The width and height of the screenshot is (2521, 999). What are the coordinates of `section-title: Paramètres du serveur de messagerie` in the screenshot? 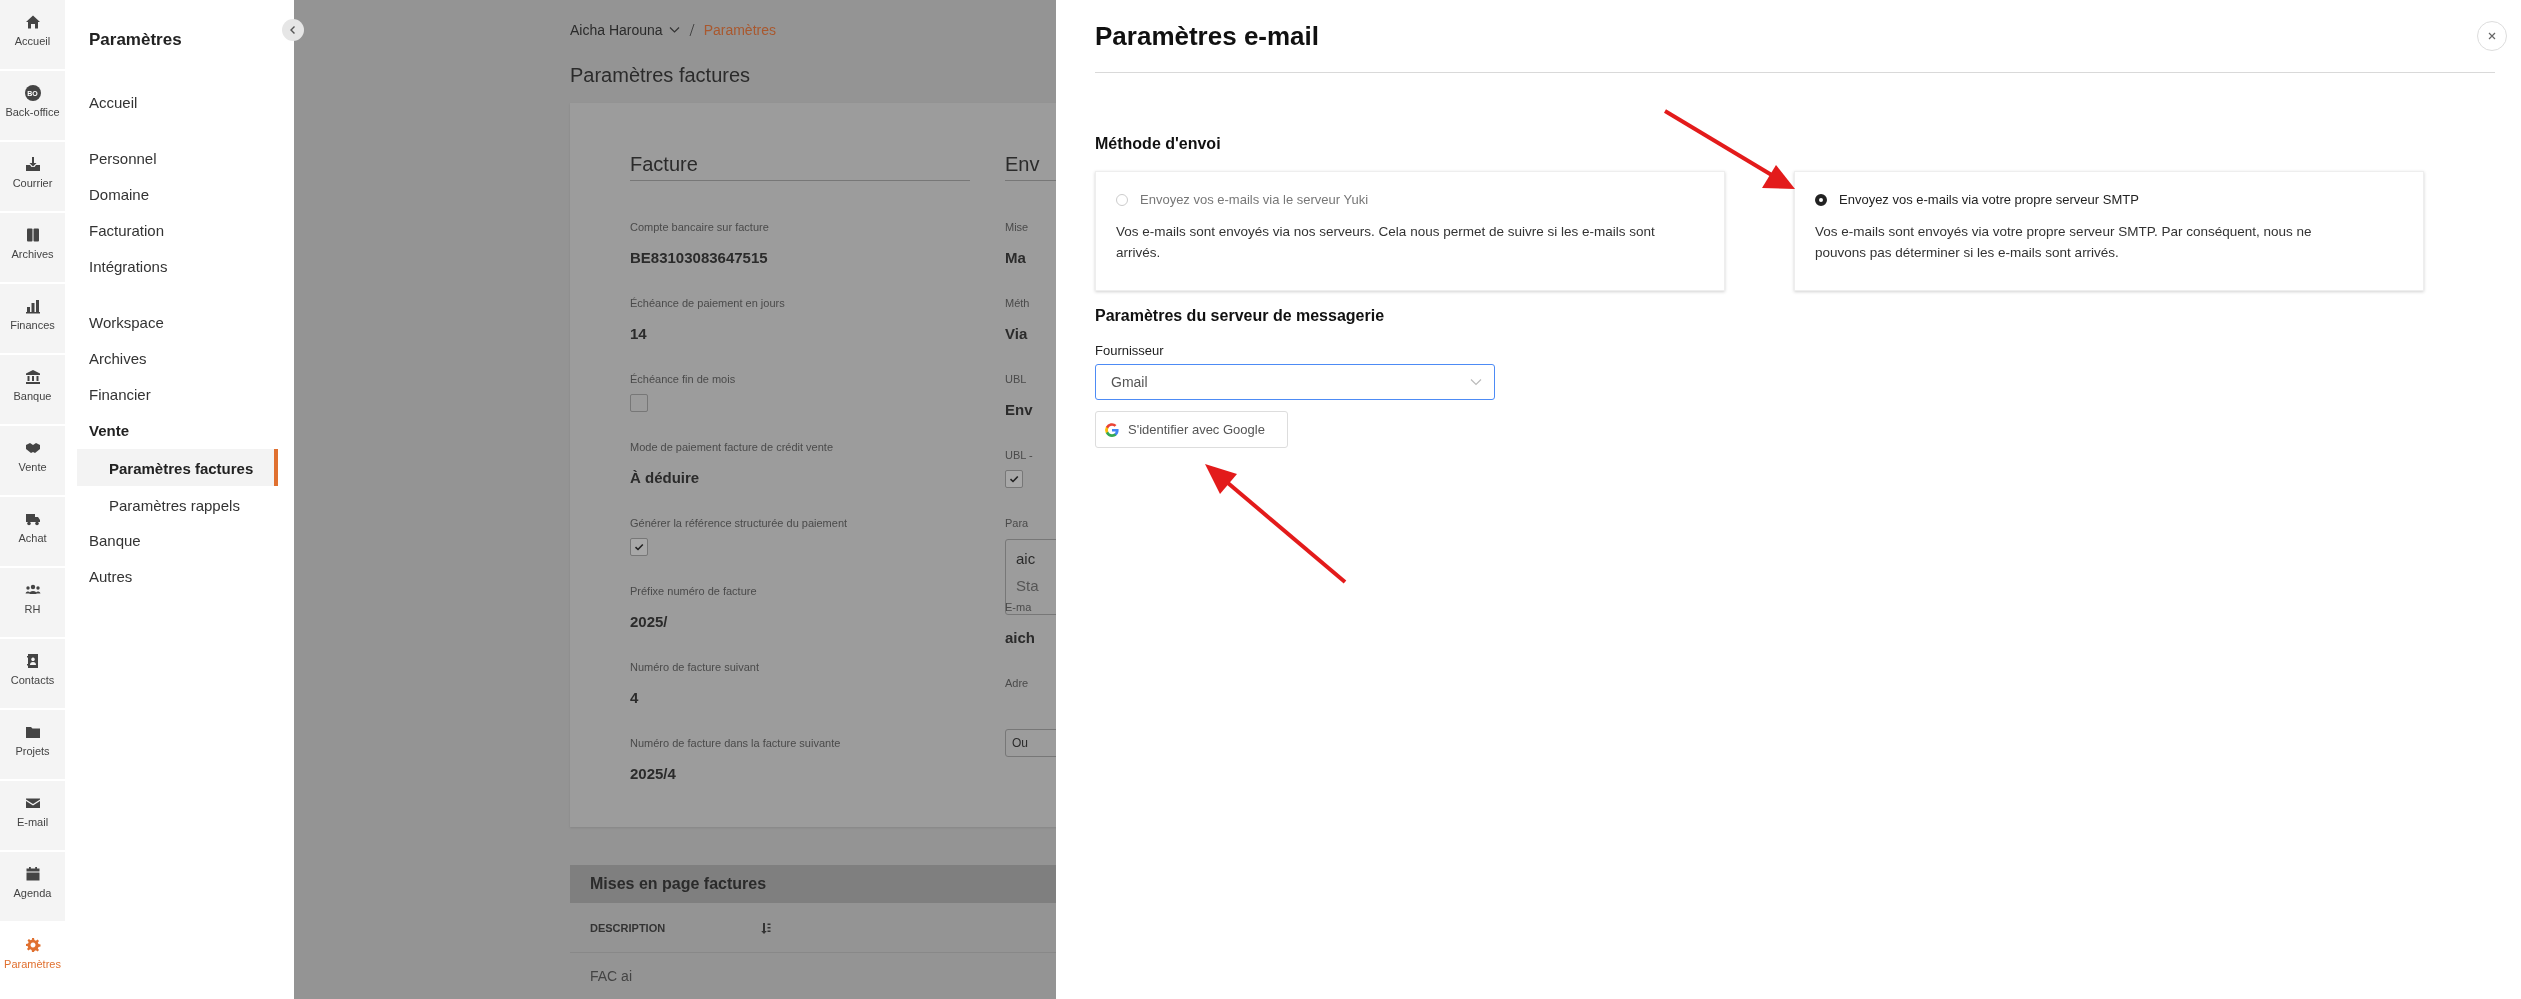 It's located at (1240, 316).